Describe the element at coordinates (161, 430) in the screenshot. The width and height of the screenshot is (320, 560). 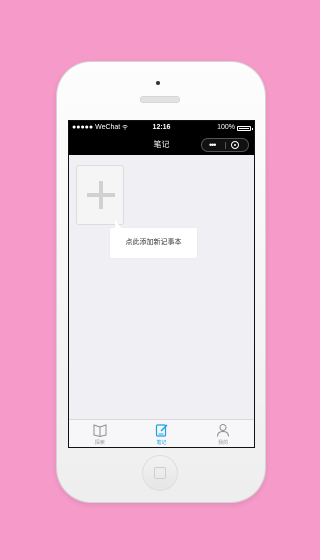
I see `edit-note-icon` at that location.